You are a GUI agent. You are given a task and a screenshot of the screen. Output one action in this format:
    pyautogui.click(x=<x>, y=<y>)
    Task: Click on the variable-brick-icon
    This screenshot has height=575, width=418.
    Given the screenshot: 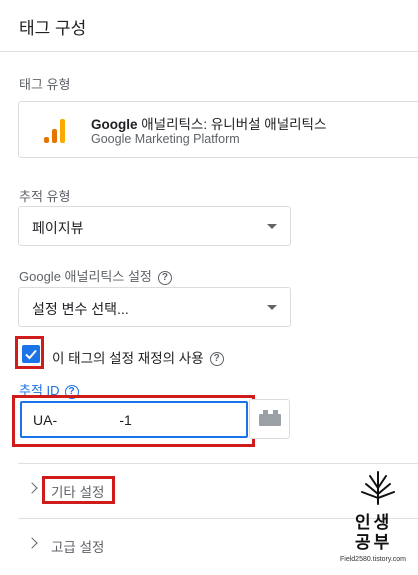 What is the action you would take?
    pyautogui.click(x=270, y=420)
    